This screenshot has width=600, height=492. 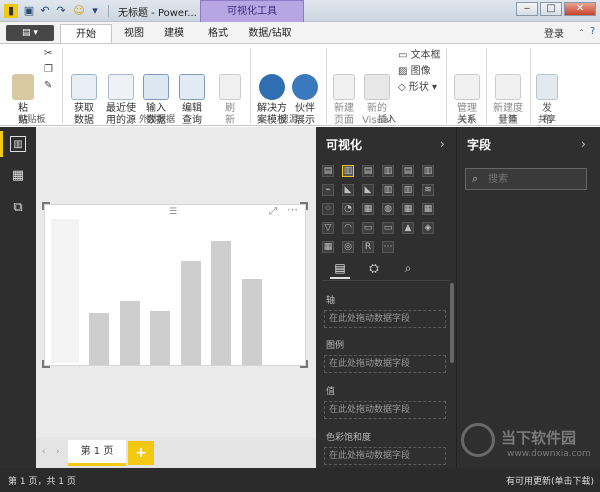 I want to click on tab-data-drill: 数据/钻取, so click(x=270, y=34).